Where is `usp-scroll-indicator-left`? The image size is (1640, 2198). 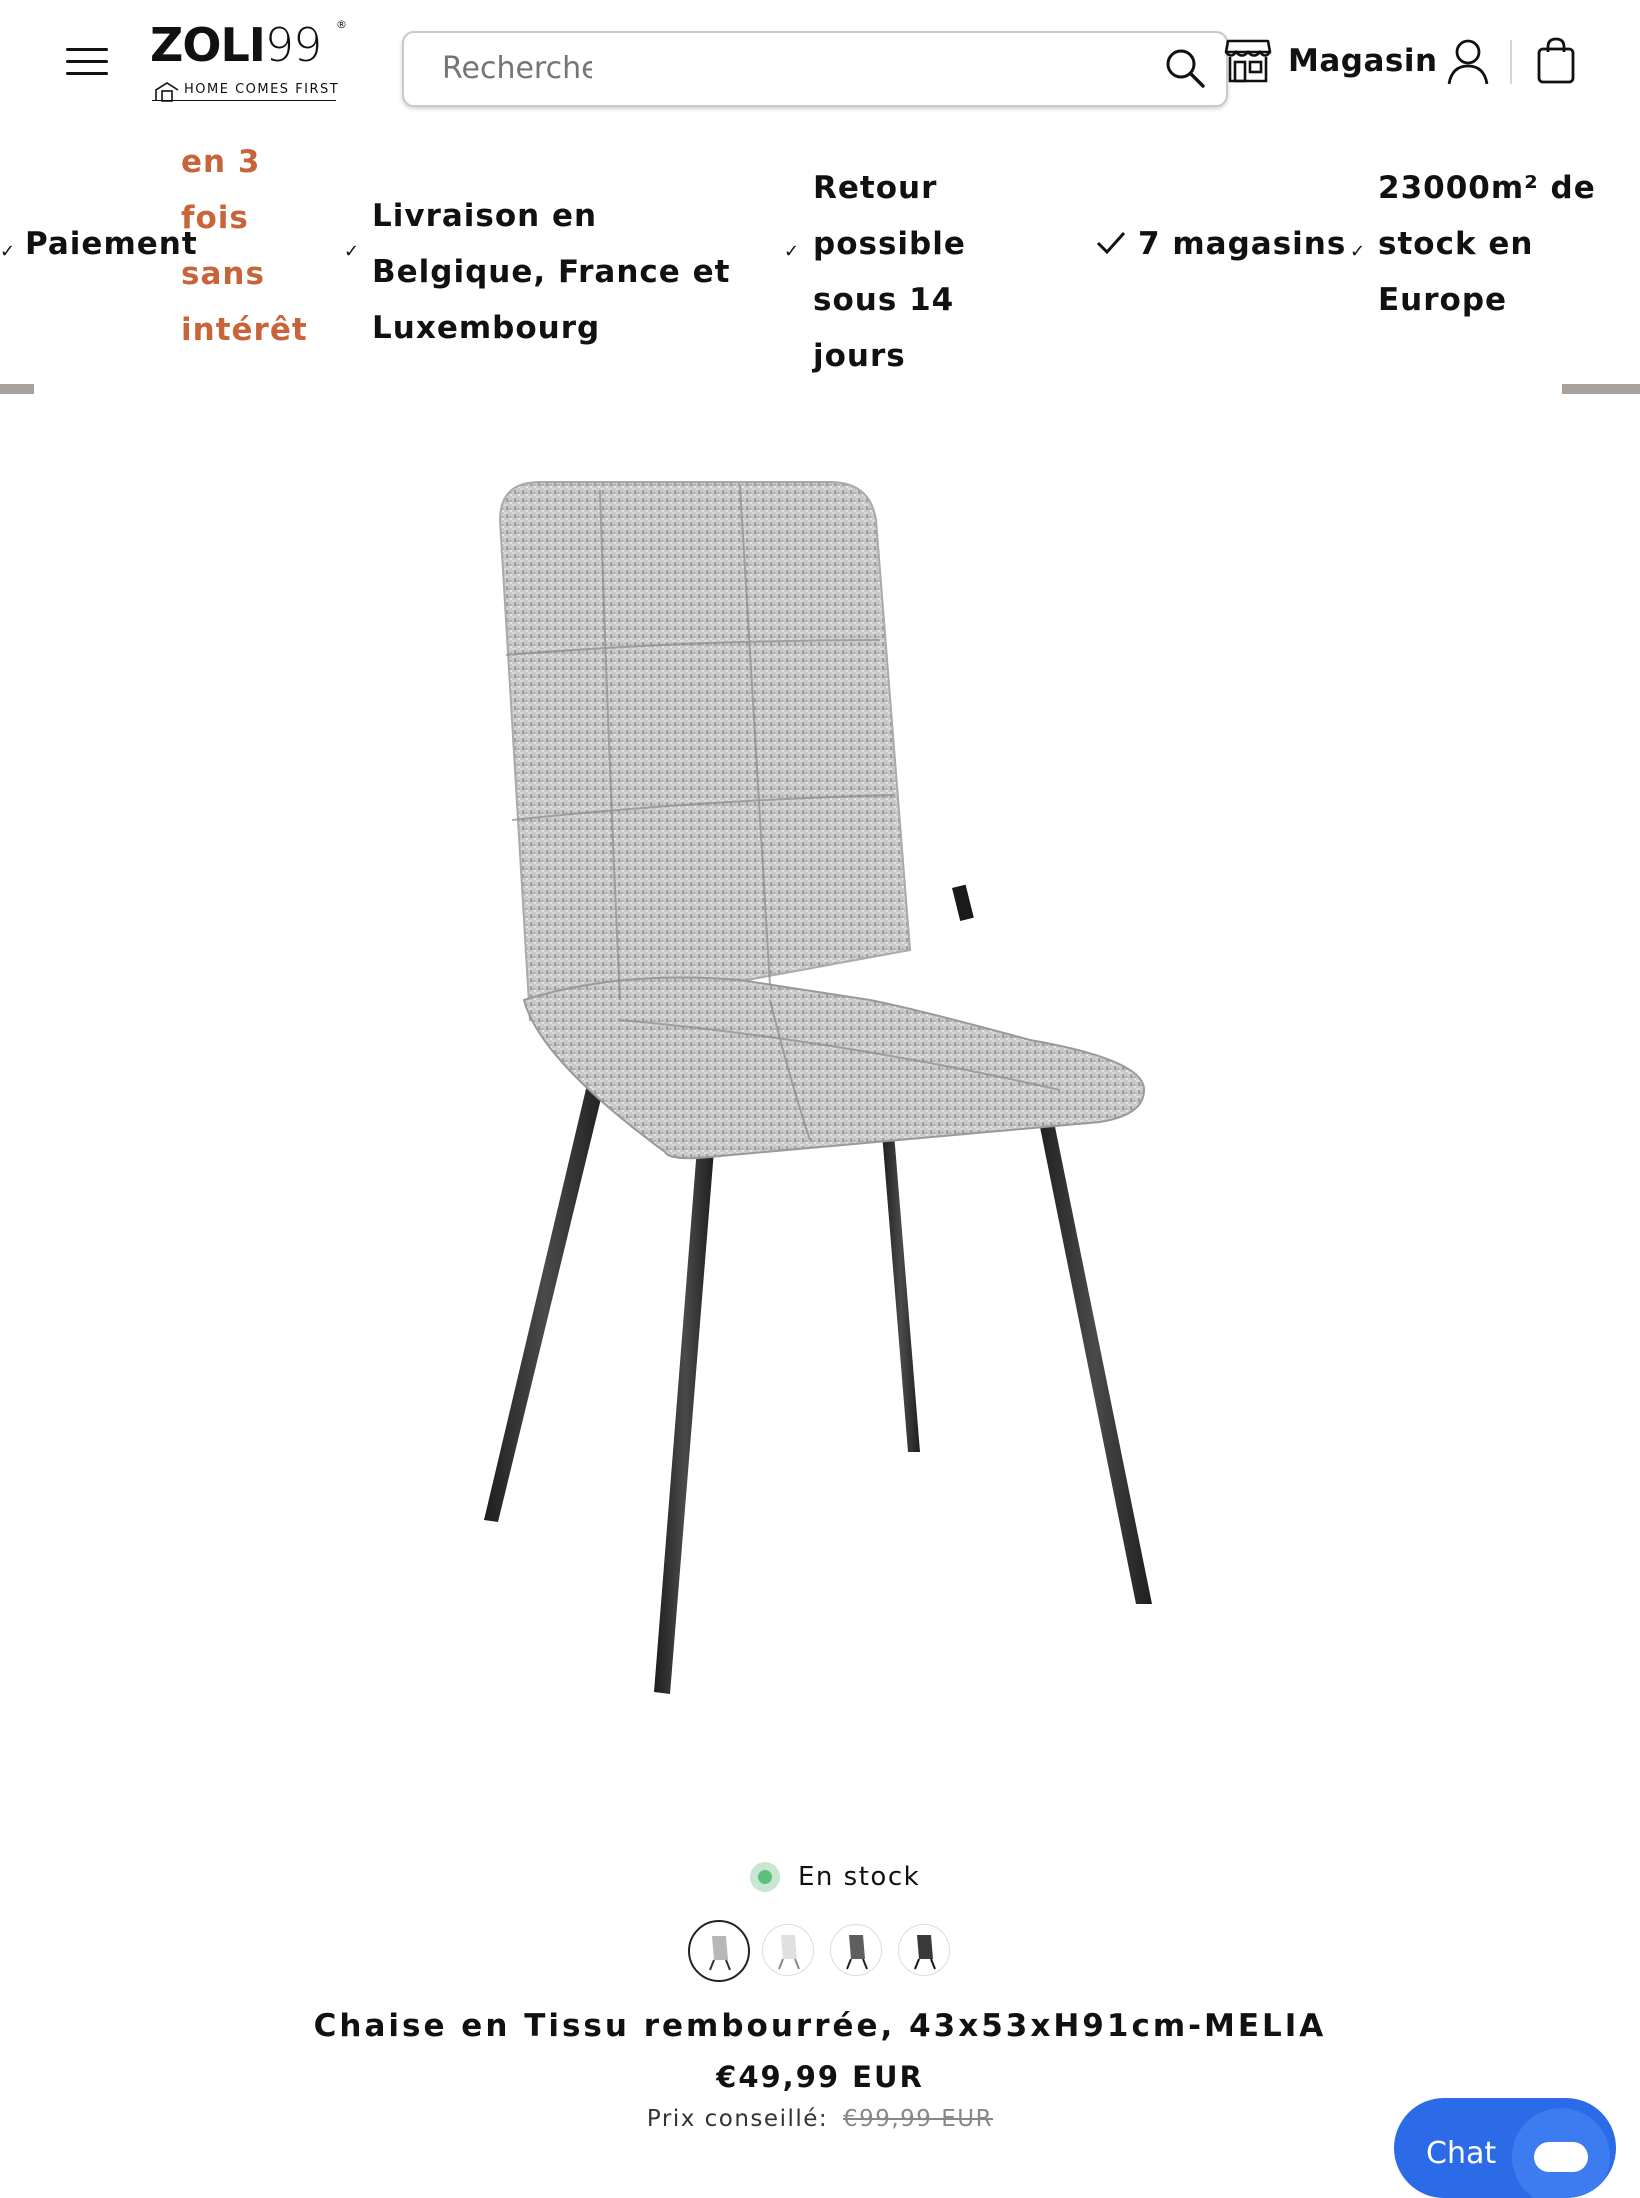
usp-scroll-indicator-left is located at coordinates (17, 389).